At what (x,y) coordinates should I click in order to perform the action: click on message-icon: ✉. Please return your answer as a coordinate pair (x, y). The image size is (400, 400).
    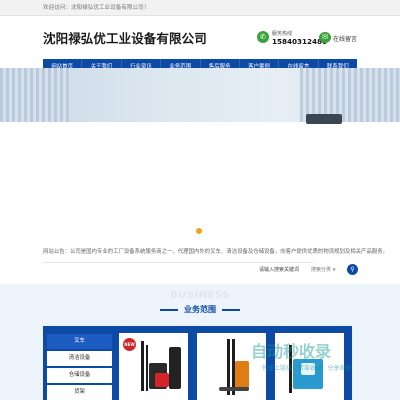
    Looking at the image, I should click on (325, 37).